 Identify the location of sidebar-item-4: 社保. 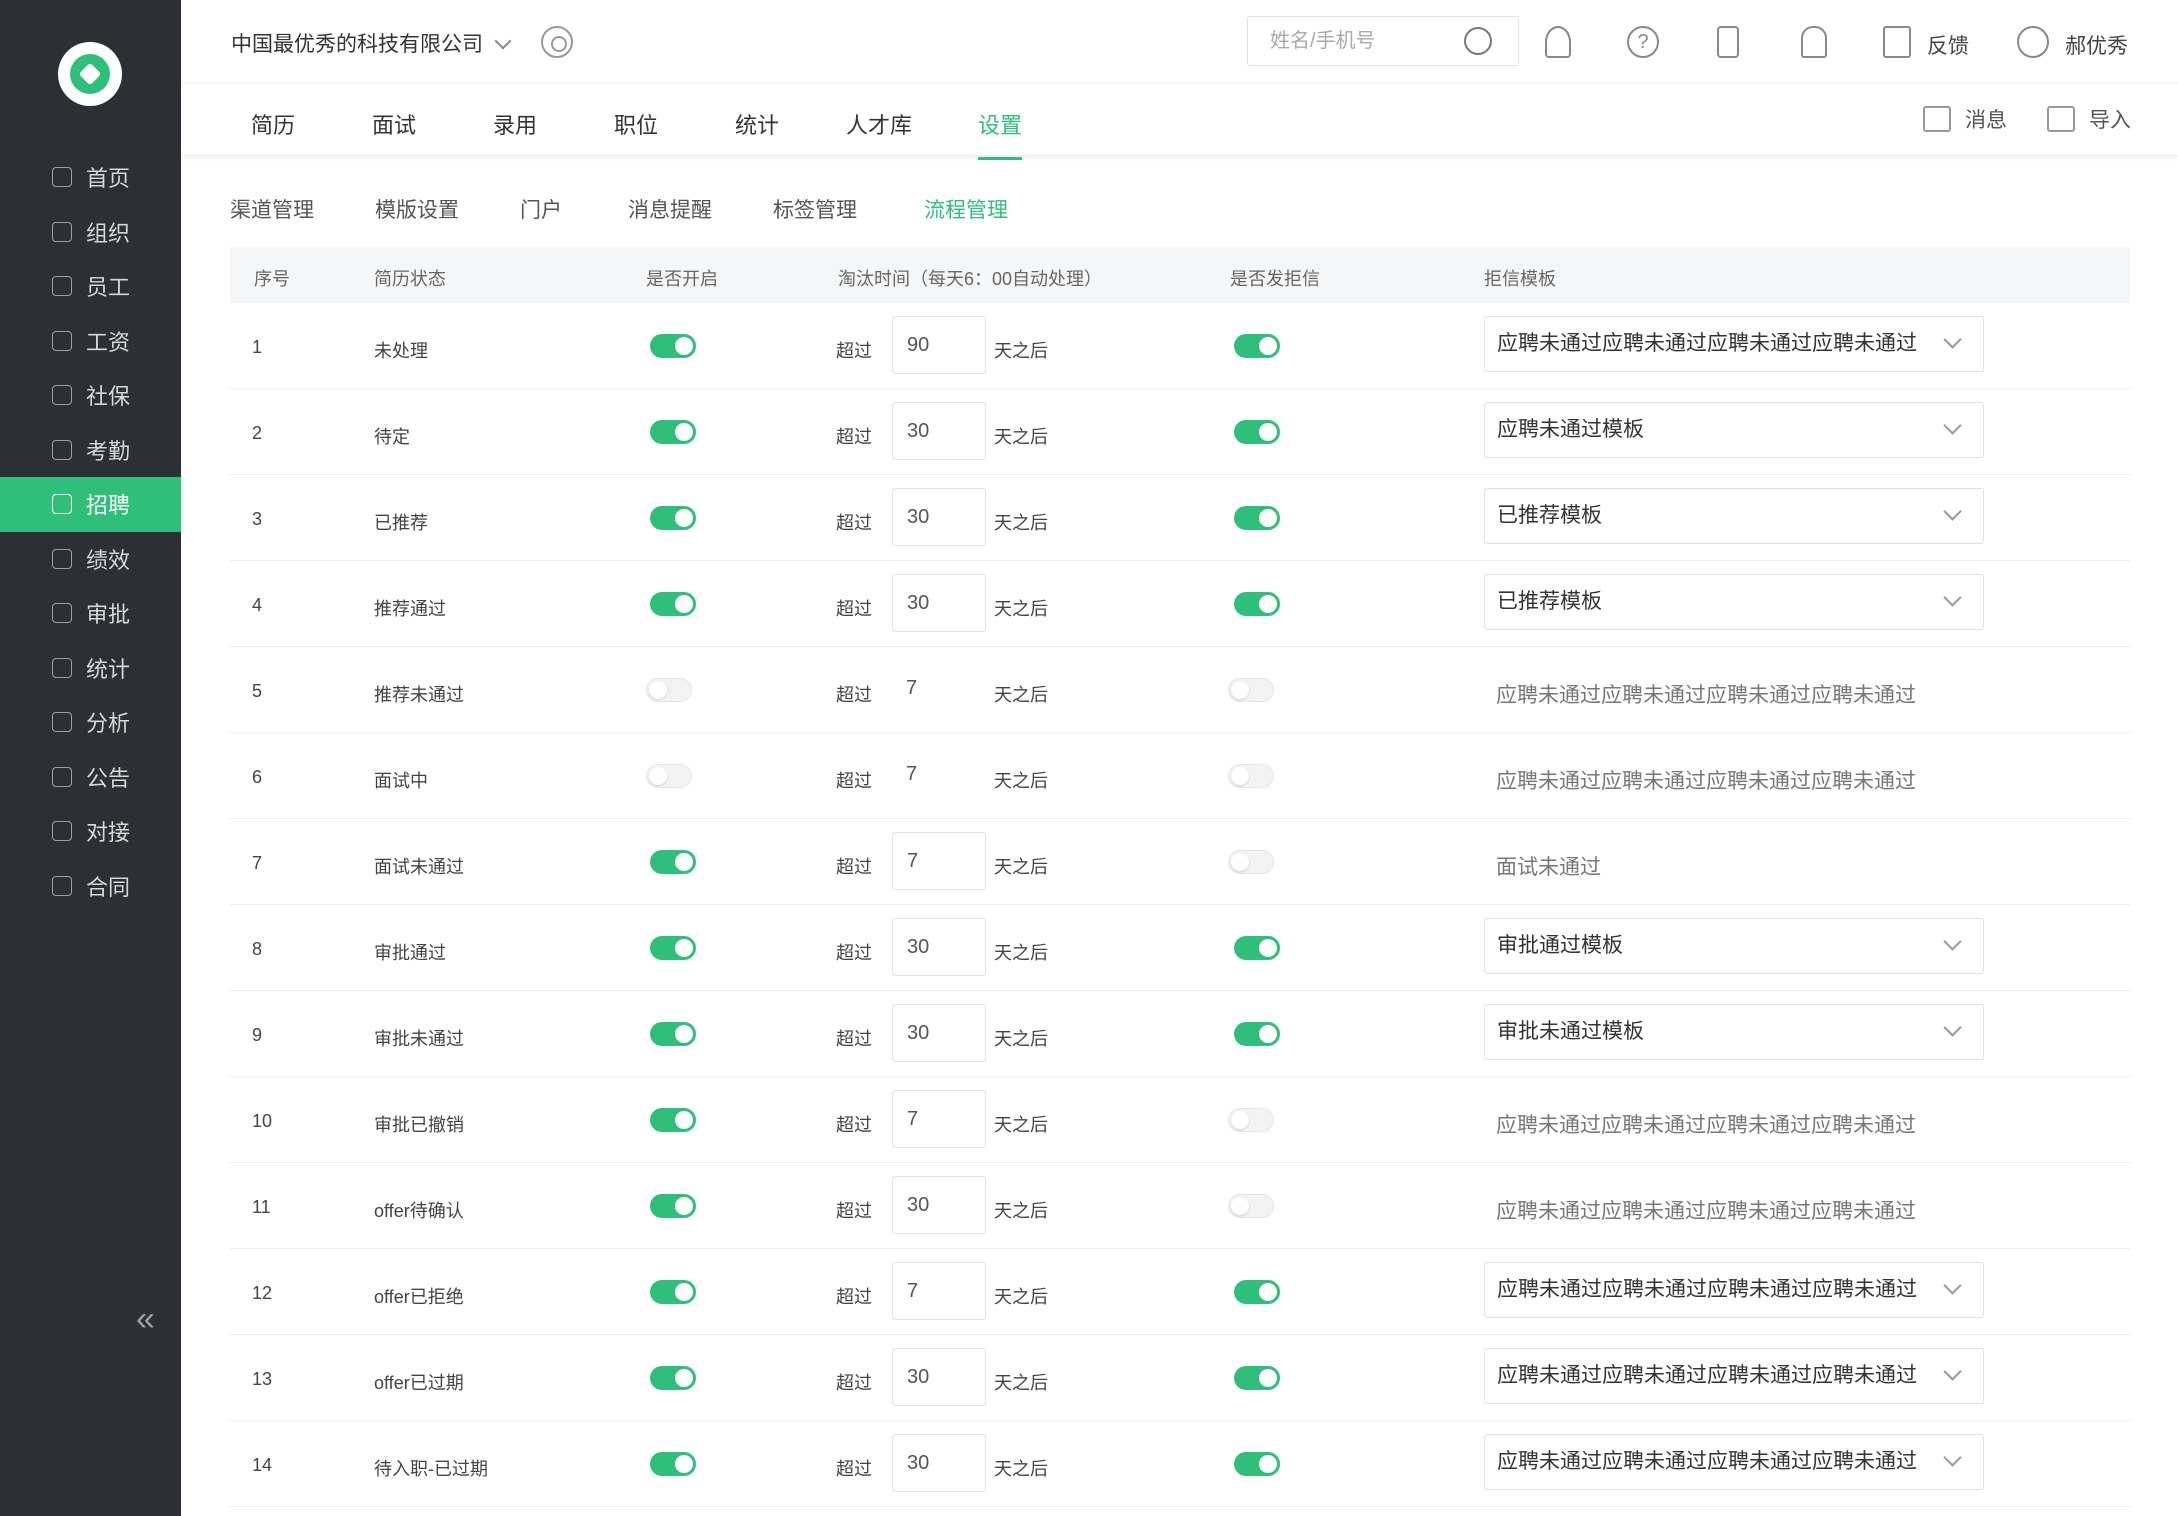
(90, 395).